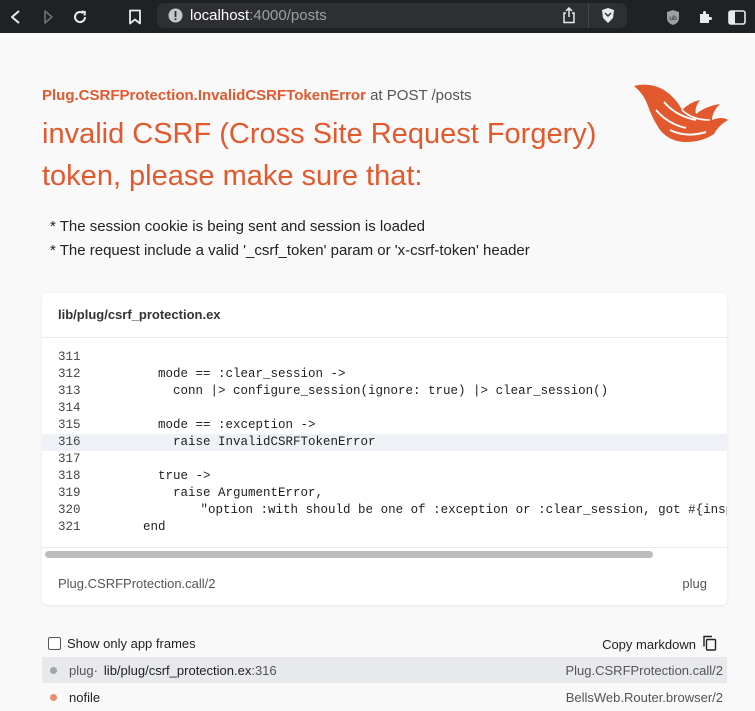 Image resolution: width=755 pixels, height=711 pixels. I want to click on back-icon, so click(16, 17).